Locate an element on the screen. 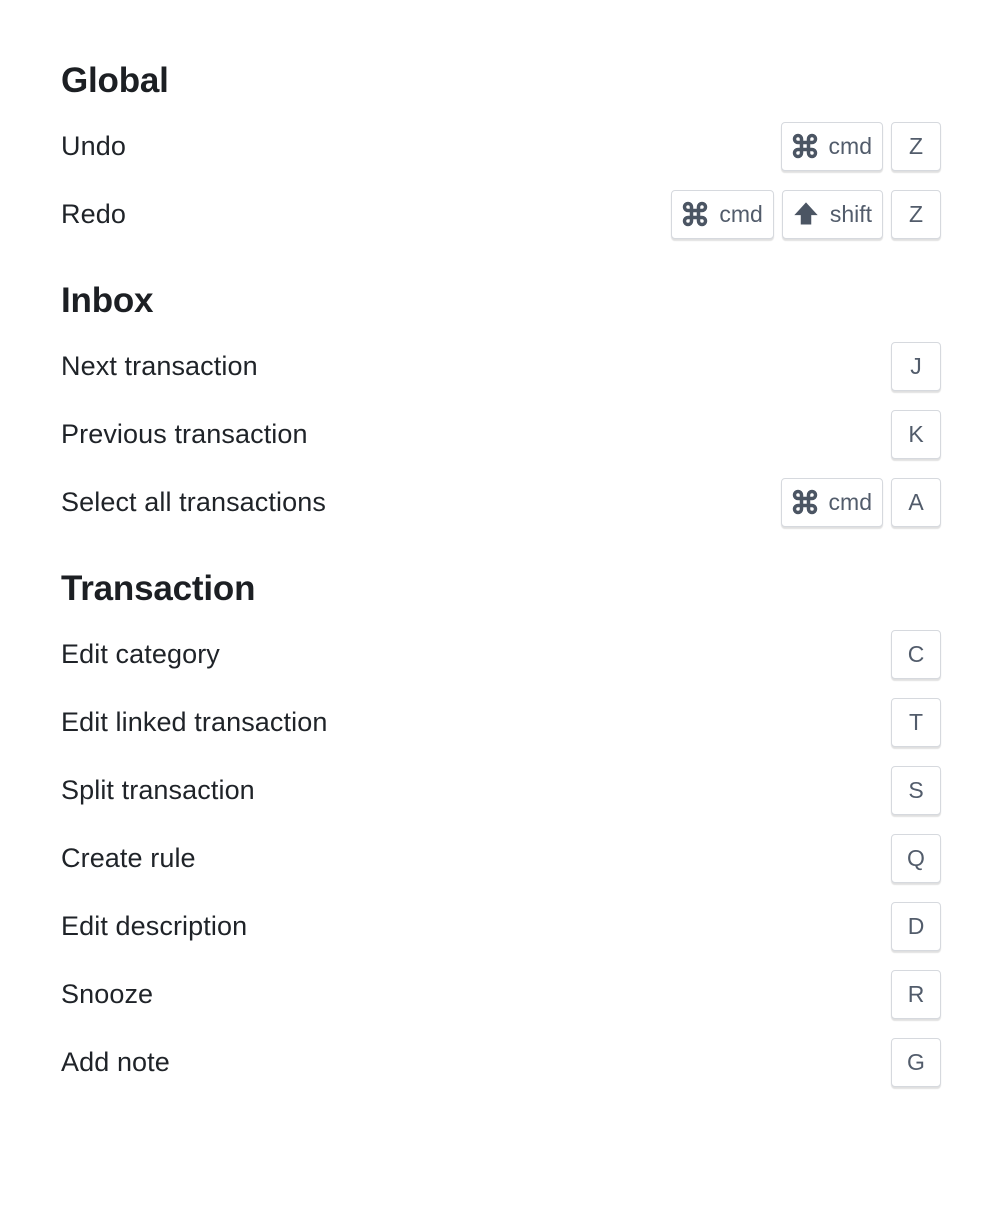 The image size is (1000, 1206). key-combo: G is located at coordinates (916, 1062).